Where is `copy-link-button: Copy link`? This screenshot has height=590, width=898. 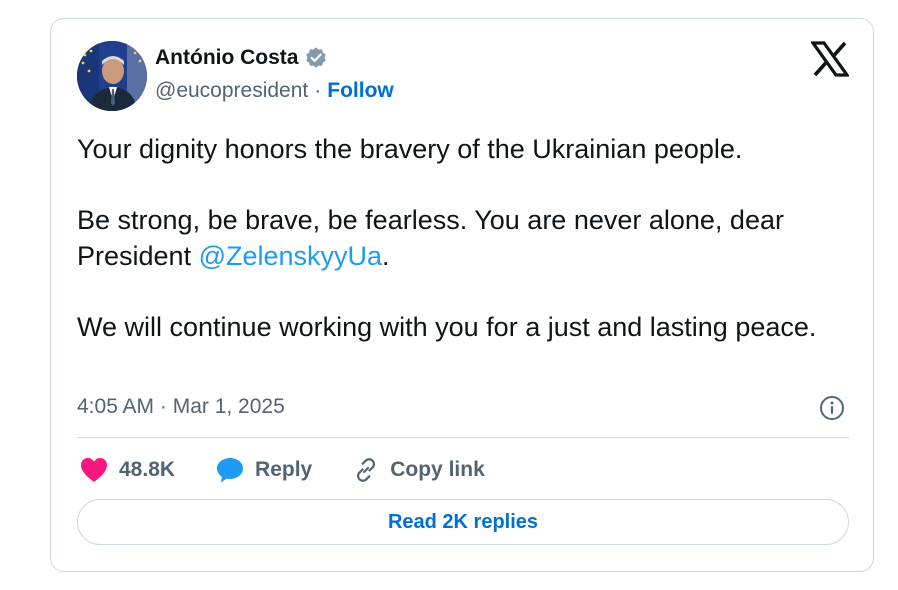
copy-link-button: Copy link is located at coordinates (418, 470).